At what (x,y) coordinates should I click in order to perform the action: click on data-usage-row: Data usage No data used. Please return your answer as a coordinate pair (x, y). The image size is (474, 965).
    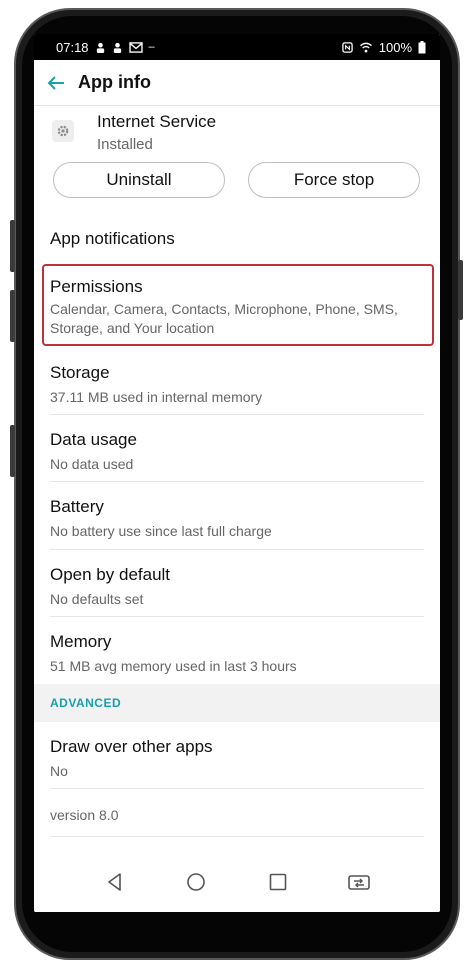
    Looking at the image, I should click on (237, 452).